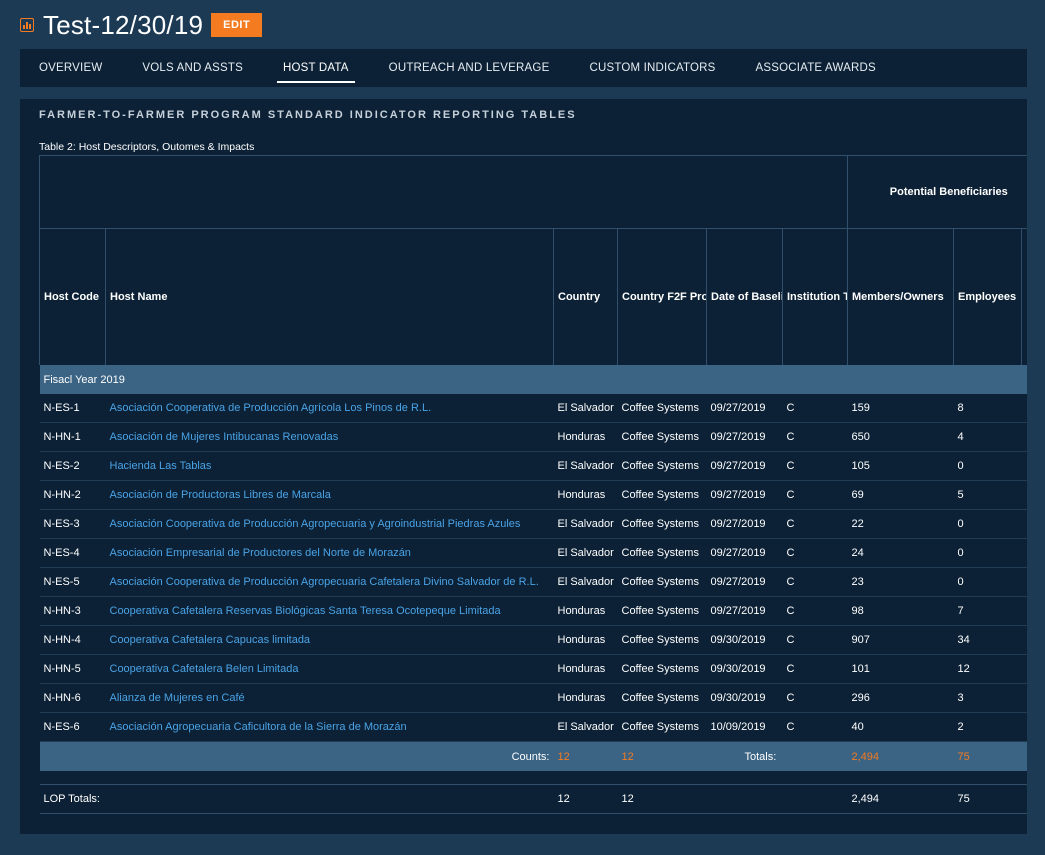 Image resolution: width=1045 pixels, height=855 pixels. Describe the element at coordinates (469, 68) in the screenshot. I see `tab-outreach-and-leverage: OUTREACH AND LEVERAGE` at that location.